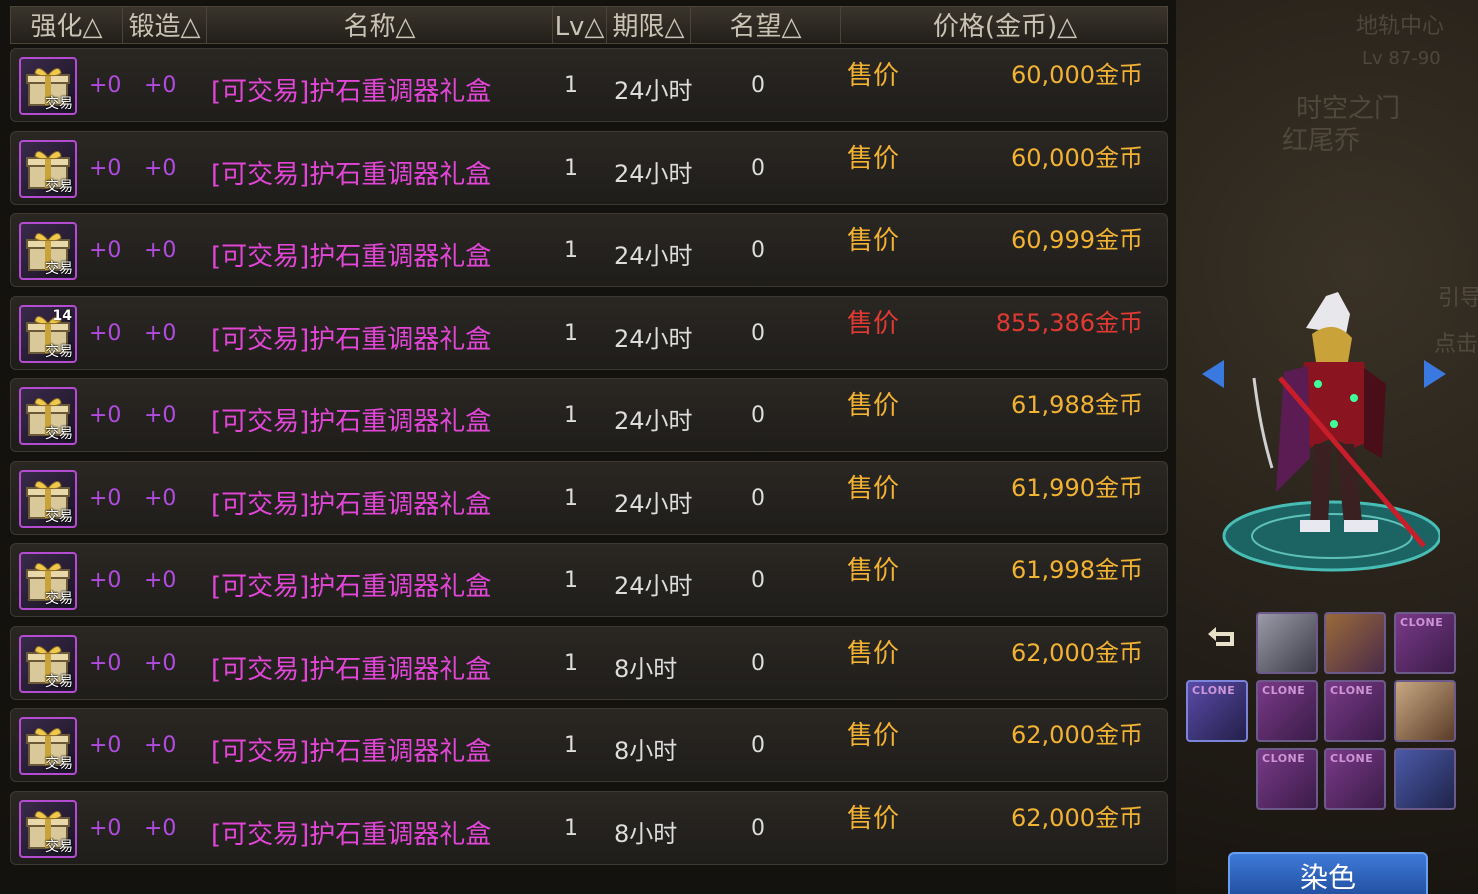 The width and height of the screenshot is (1478, 894). Describe the element at coordinates (1355, 643) in the screenshot. I see `avatar-slot-cap` at that location.